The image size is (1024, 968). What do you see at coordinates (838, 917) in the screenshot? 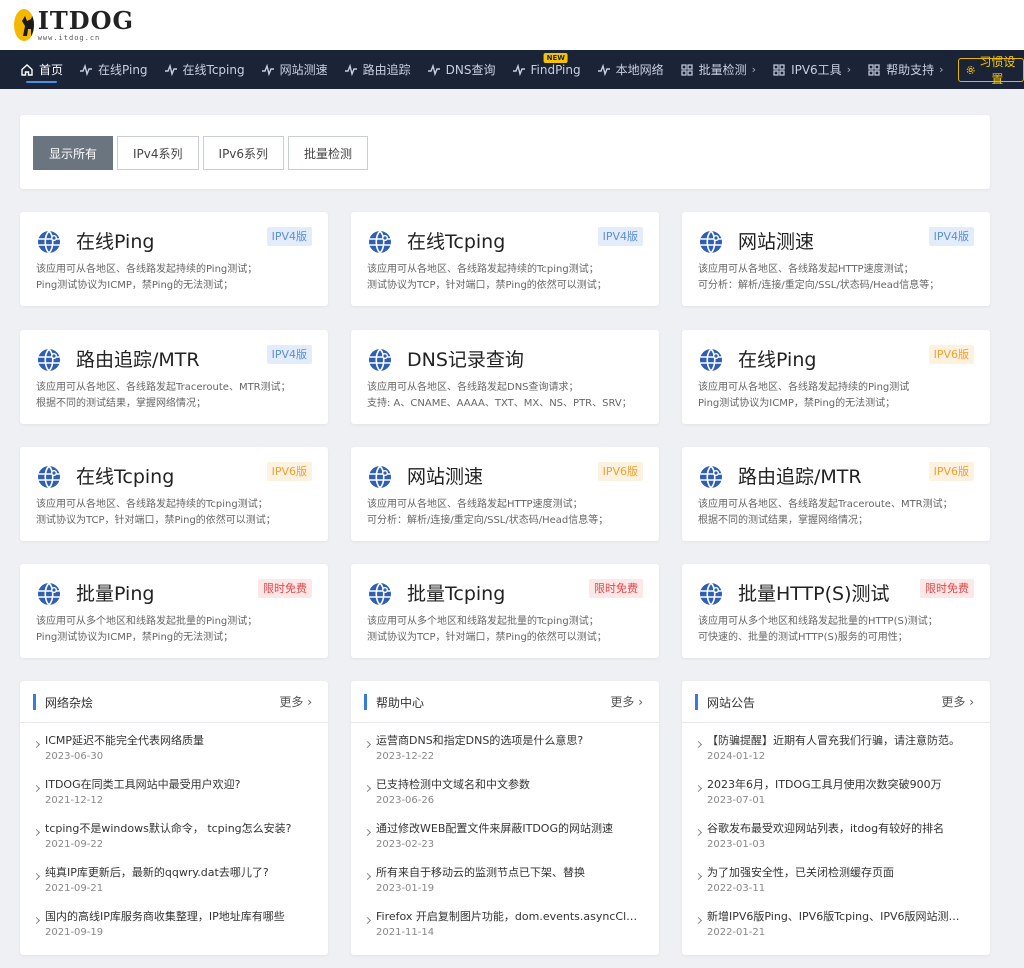
I see `news-link: 新增IPV6版Ping、IPV6版Tcping、IPV6版网站测速等功能` at bounding box center [838, 917].